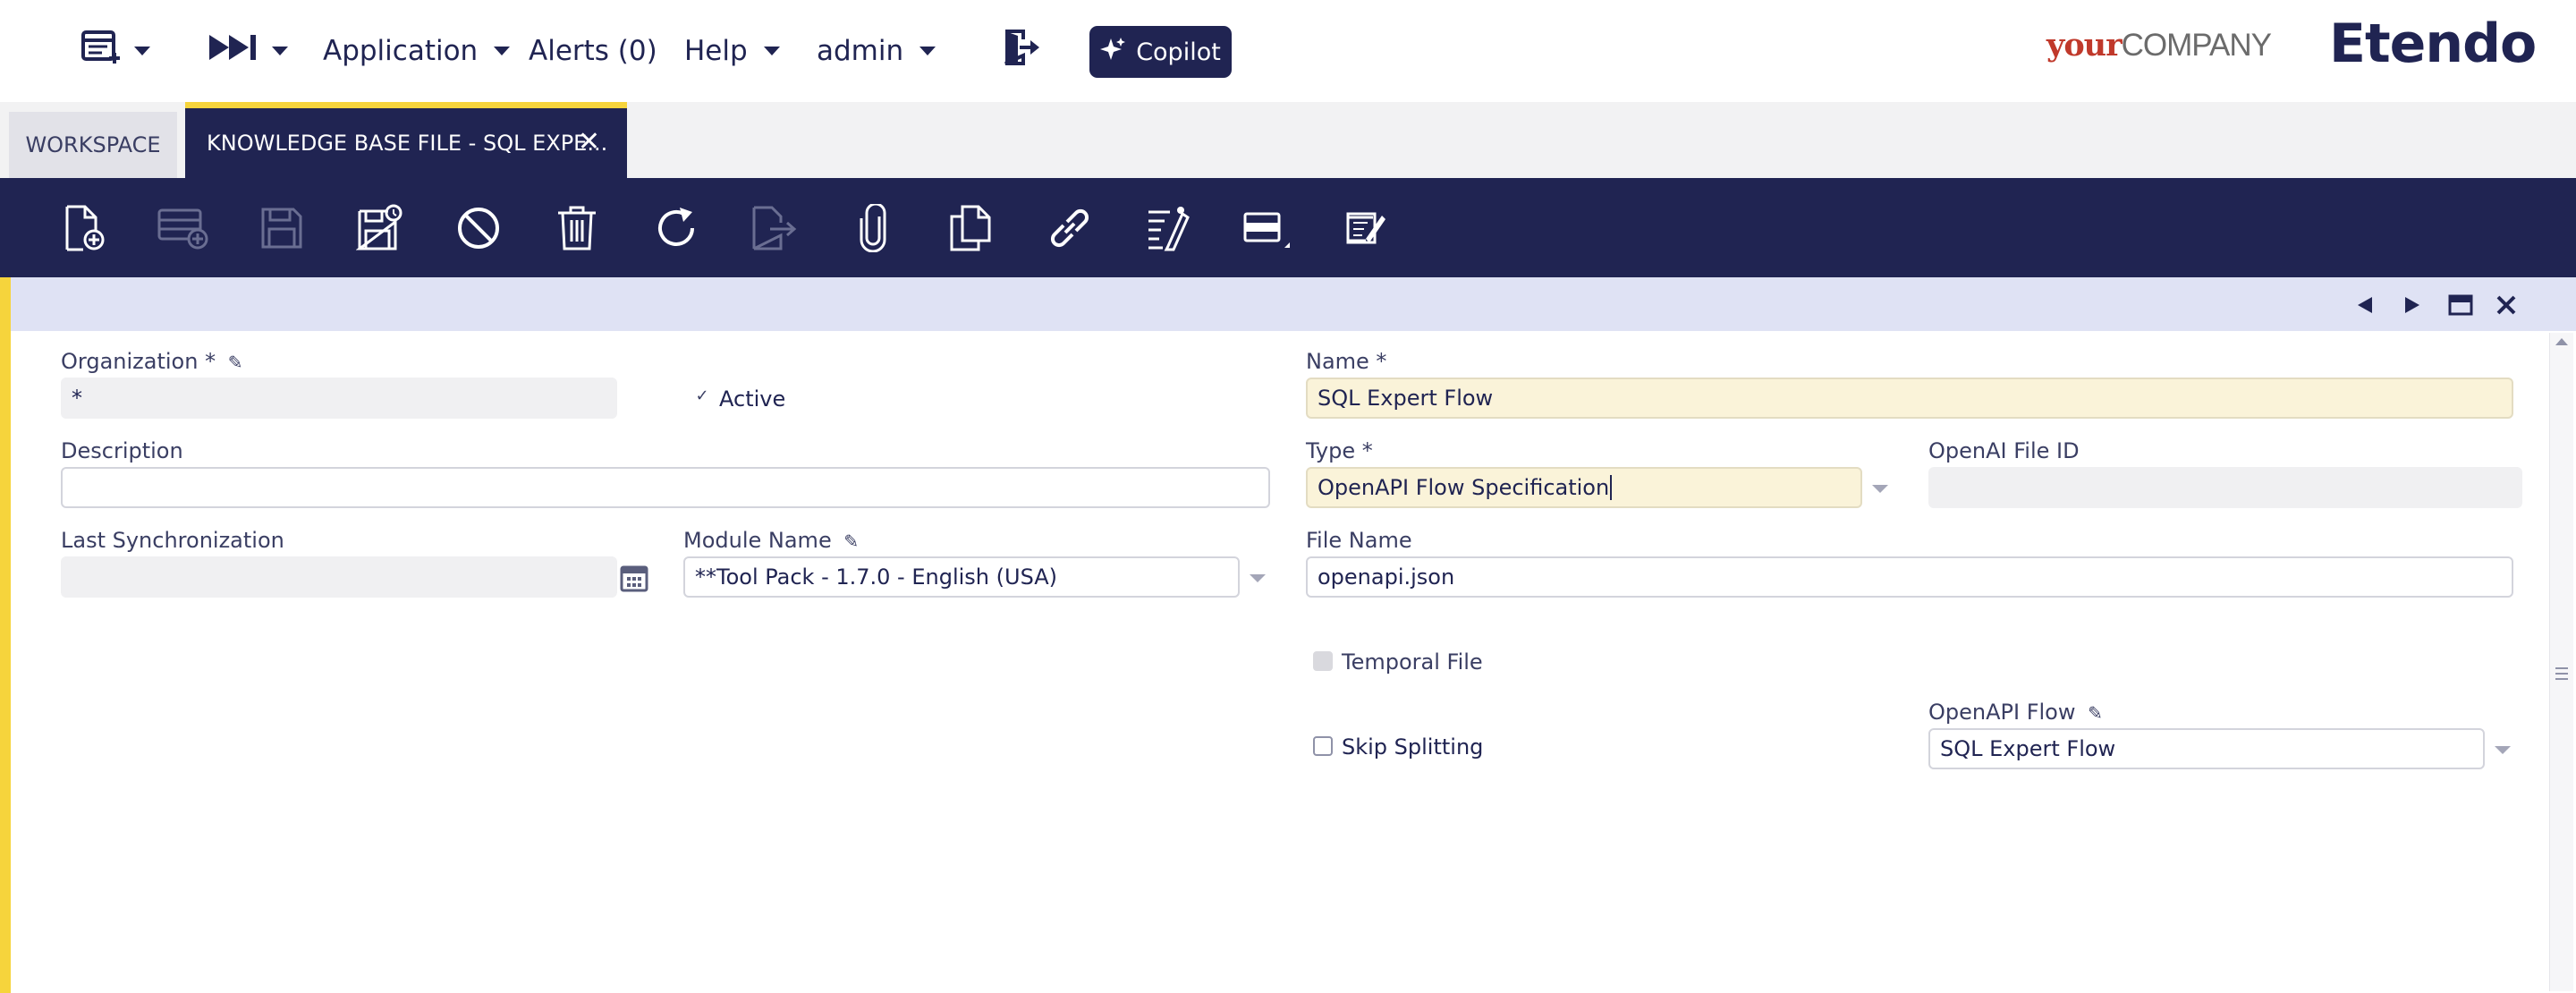 Image resolution: width=2576 pixels, height=993 pixels. I want to click on tab-knowledge-base-file: KNOWLEDGE BASE FILE - SQL EXPE... ✕, so click(406, 140).